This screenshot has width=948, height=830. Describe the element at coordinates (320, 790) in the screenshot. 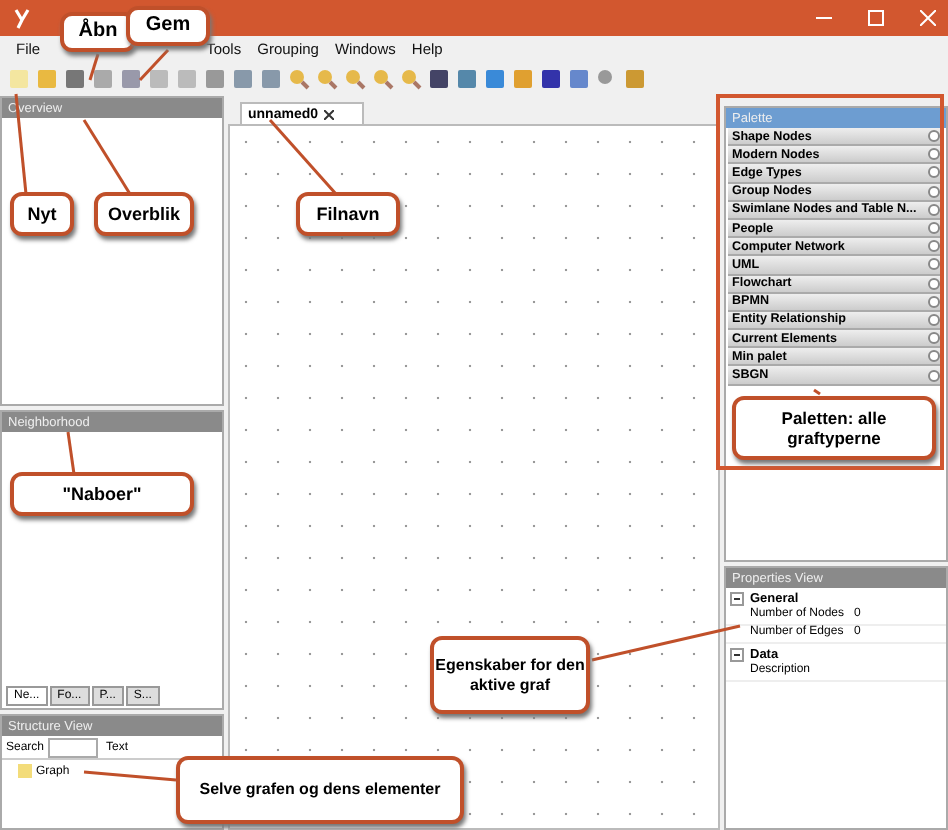

I see `callout: Selve grafen og dens elementer` at that location.